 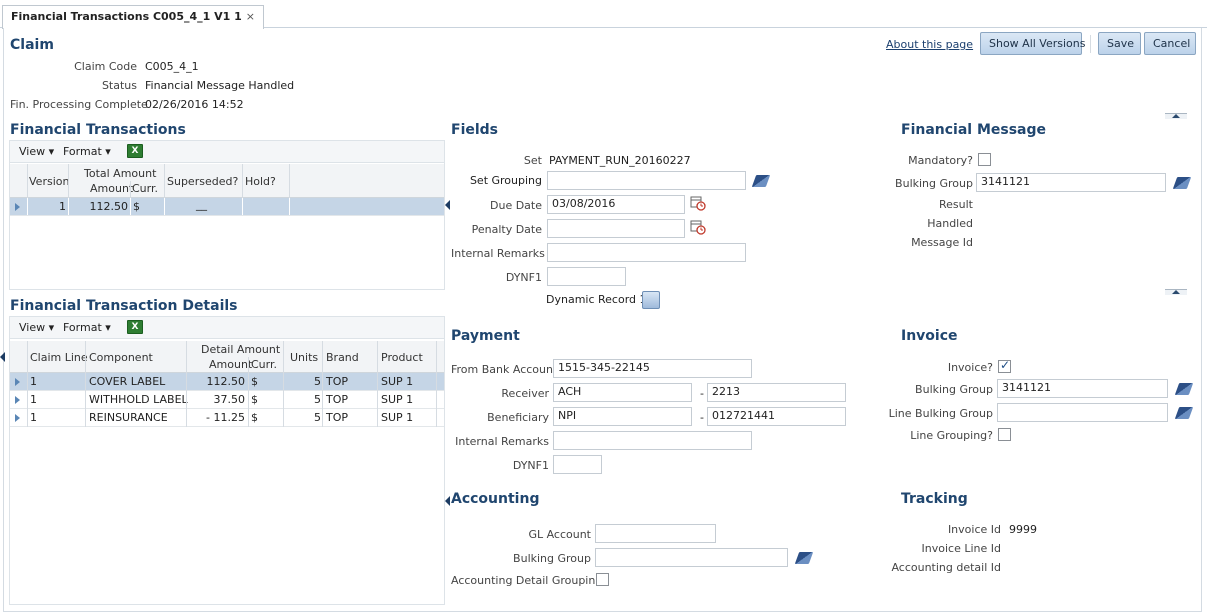 I want to click on tab-financial-transactions: Financial Transactions C005_4_1 V1 1 ×, so click(x=133, y=17).